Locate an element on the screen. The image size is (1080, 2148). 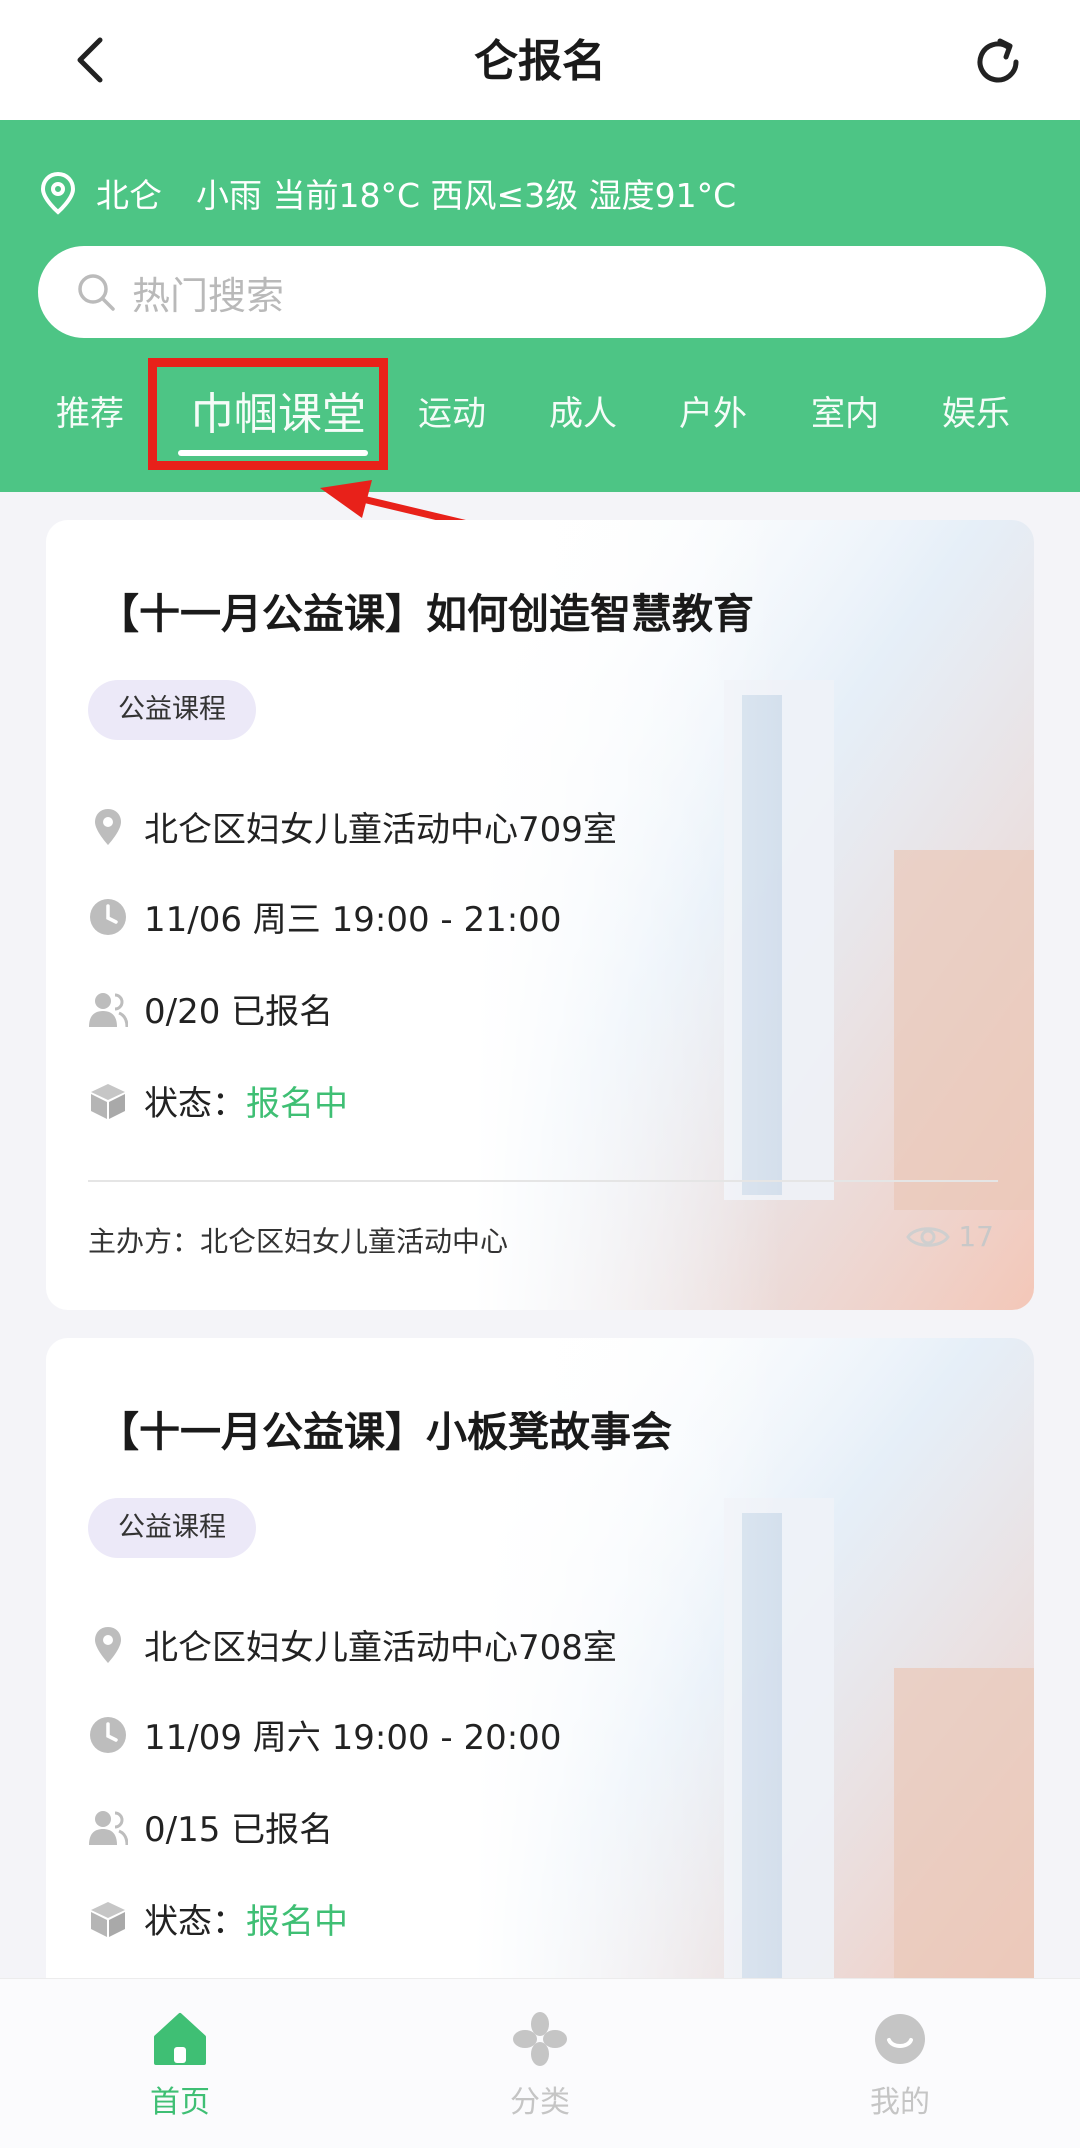
tab-entertainment: 娱乐 is located at coordinates (976, 410).